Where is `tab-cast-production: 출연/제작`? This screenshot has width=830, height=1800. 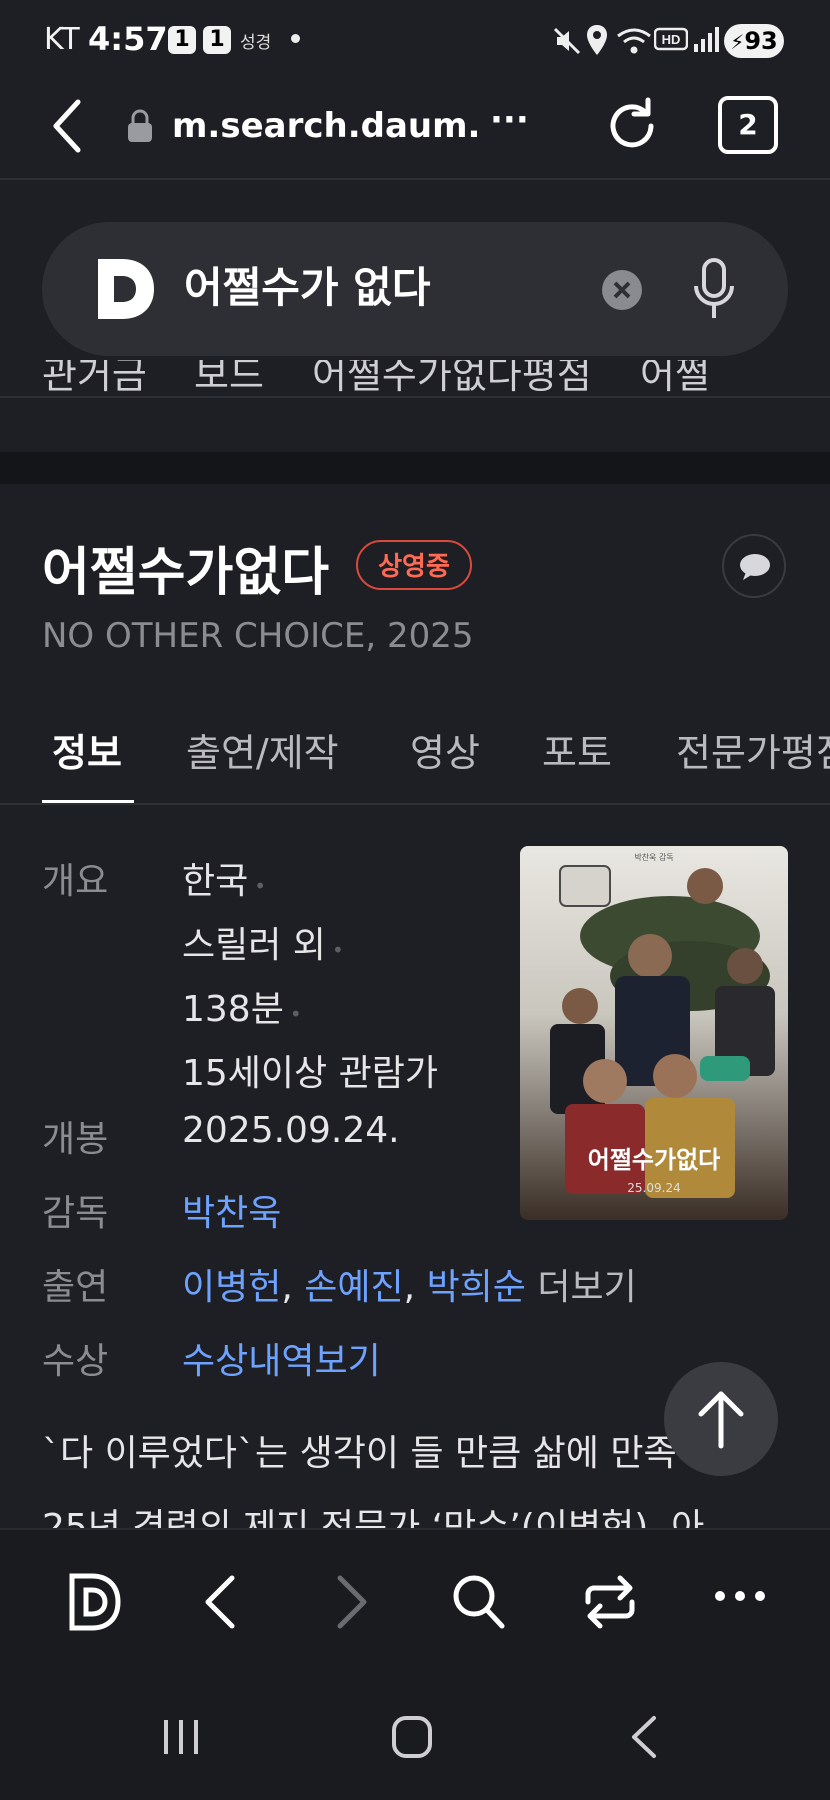 tab-cast-production: 출연/제작 is located at coordinates (262, 749).